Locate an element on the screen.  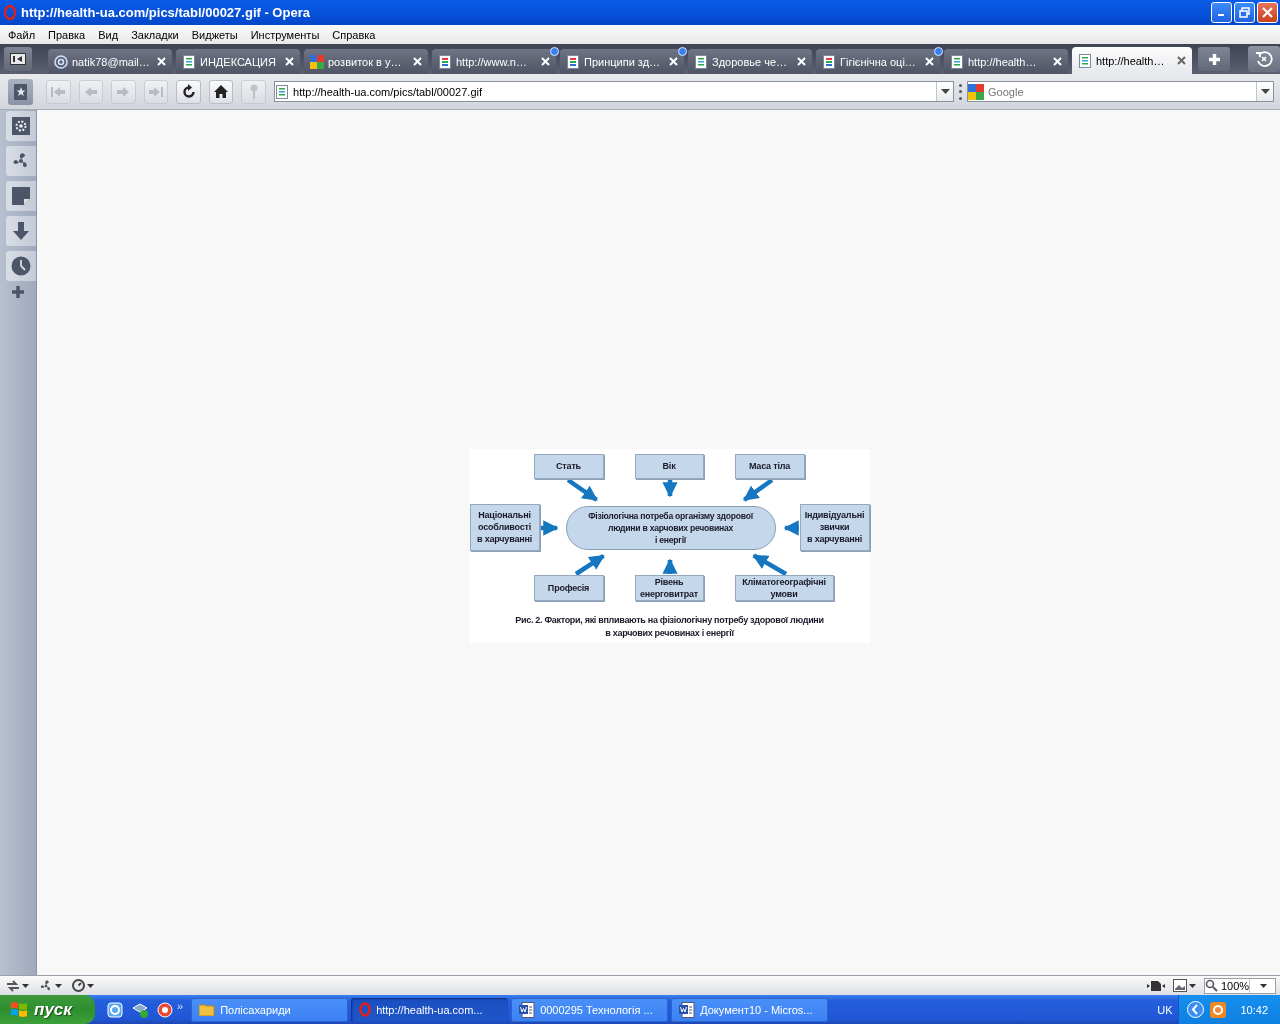
page-transfer-icon is located at coordinates (1156, 985).